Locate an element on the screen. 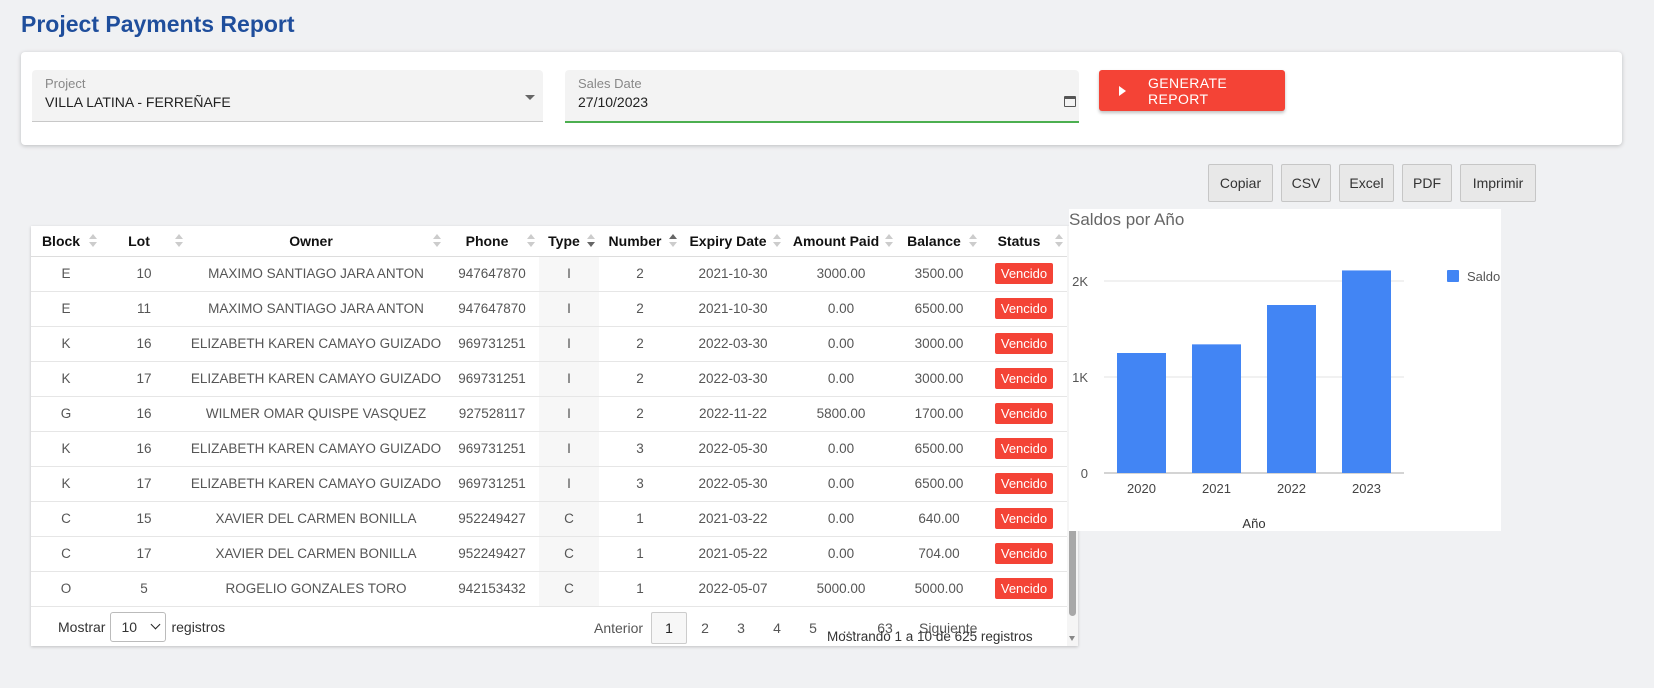 Image resolution: width=1654 pixels, height=688 pixels. col-header-amount-paid: Amount Paid is located at coordinates (841, 241).